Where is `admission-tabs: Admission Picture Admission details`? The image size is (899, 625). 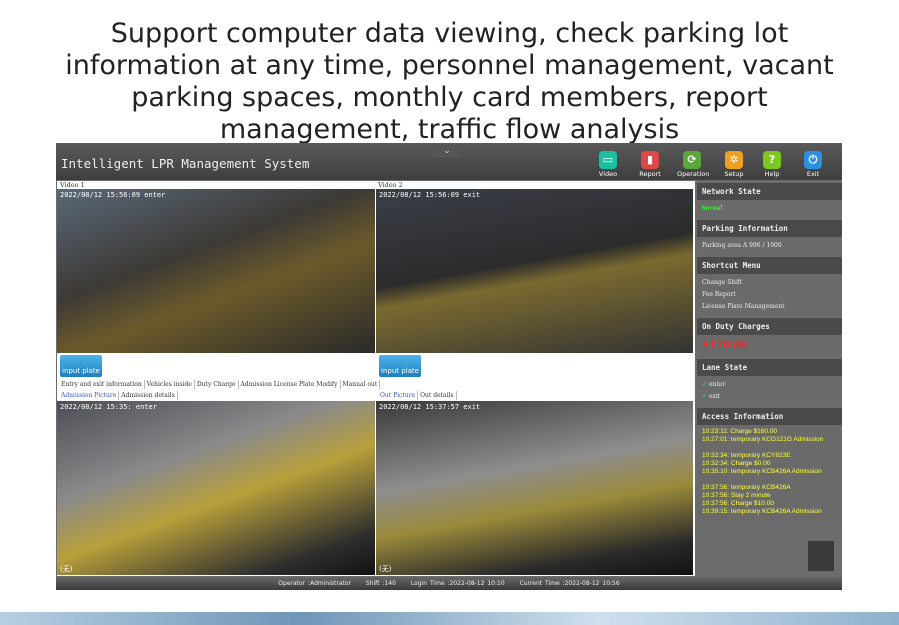 admission-tabs: Admission Picture Admission details is located at coordinates (118, 395).